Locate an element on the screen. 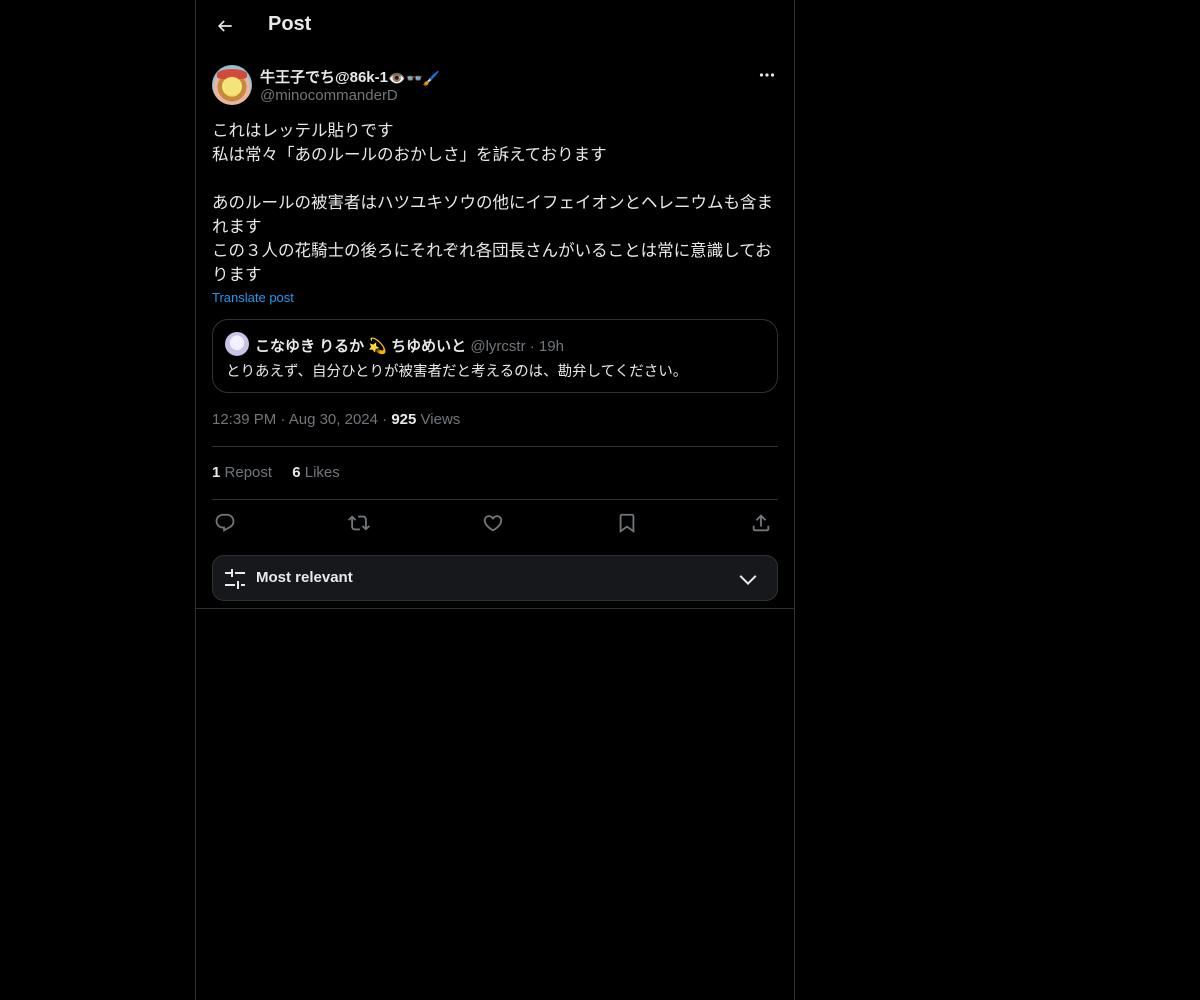 The height and width of the screenshot is (1000, 1200). avatar-face is located at coordinates (232, 86).